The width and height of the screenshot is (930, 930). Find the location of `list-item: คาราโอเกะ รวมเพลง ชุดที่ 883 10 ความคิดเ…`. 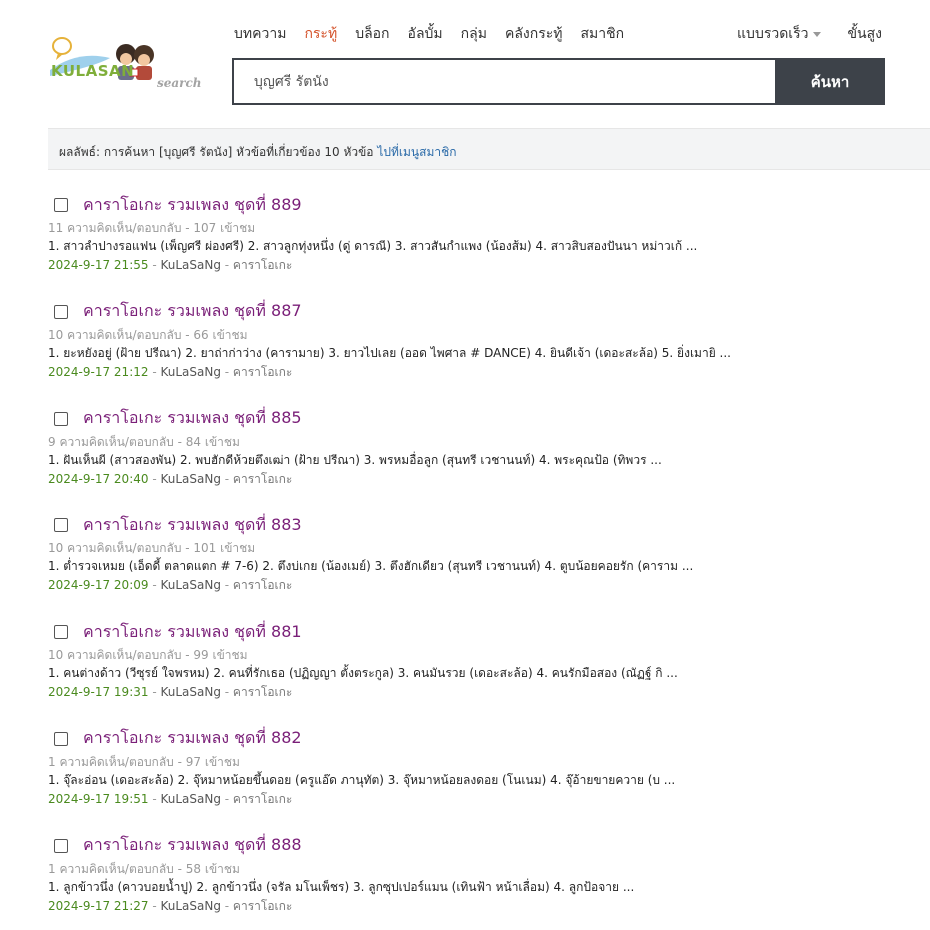

list-item: คาราโอเกะ รวมเพลง ชุดที่ 883 10 ความคิดเ… is located at coordinates (478, 566).